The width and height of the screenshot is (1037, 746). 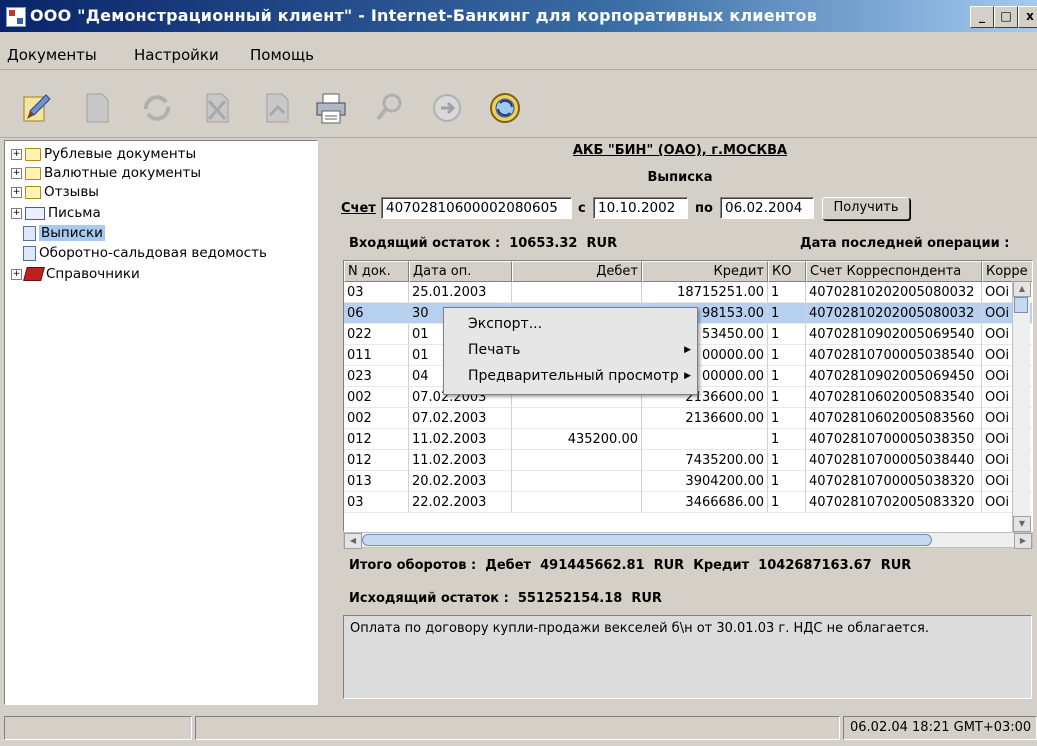 What do you see at coordinates (767, 208) in the screenshot?
I see `date-to-field: 06.02.2004` at bounding box center [767, 208].